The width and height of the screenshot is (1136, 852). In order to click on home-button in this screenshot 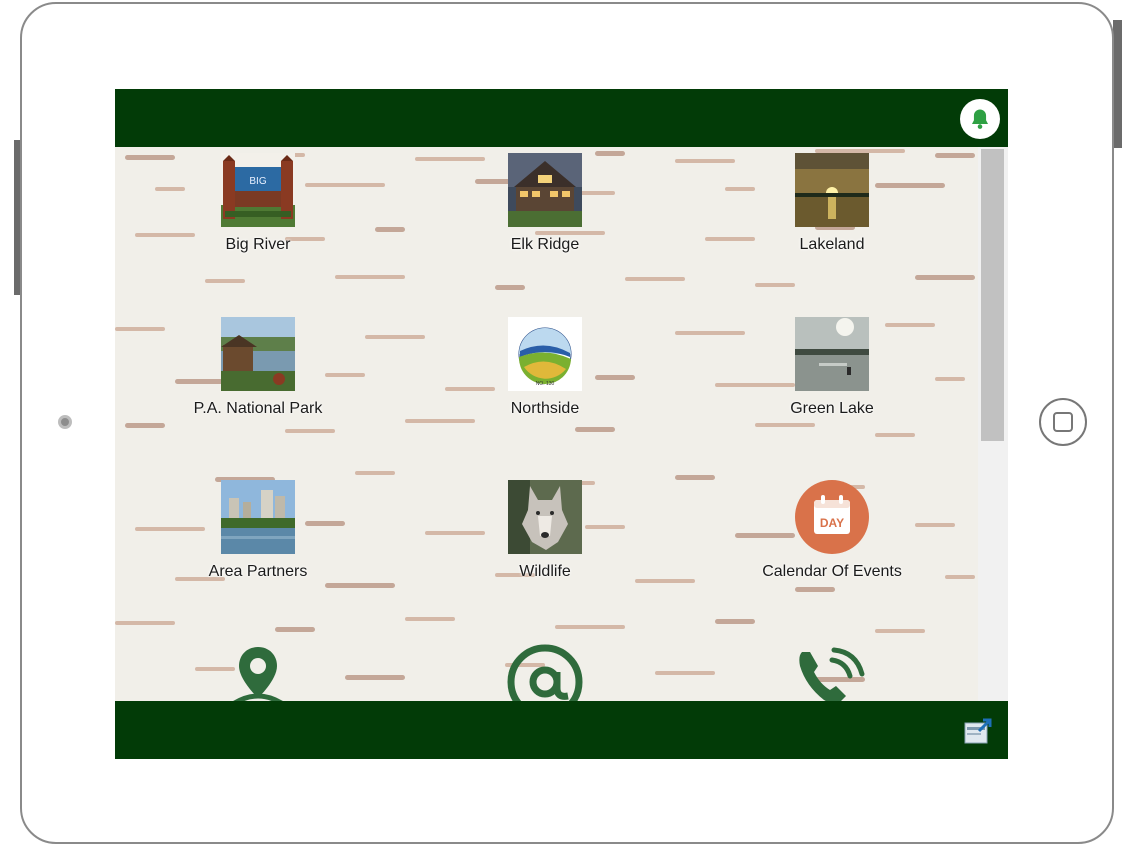, I will do `click(1063, 422)`.